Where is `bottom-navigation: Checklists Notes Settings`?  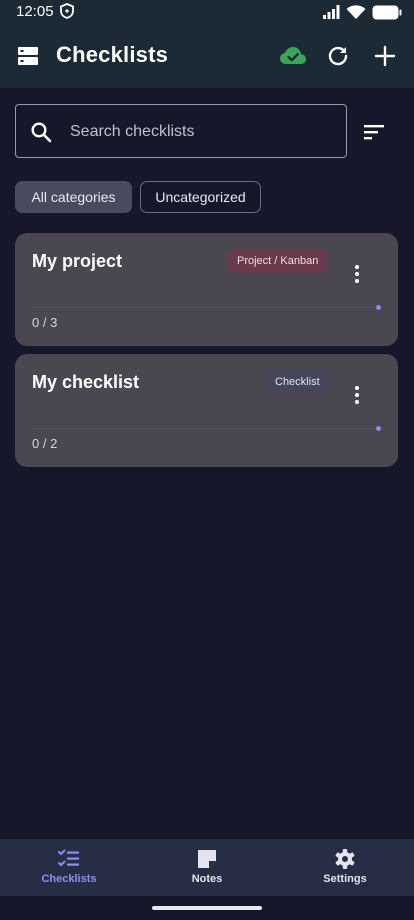
bottom-navigation: Checklists Notes Settings is located at coordinates (207, 867).